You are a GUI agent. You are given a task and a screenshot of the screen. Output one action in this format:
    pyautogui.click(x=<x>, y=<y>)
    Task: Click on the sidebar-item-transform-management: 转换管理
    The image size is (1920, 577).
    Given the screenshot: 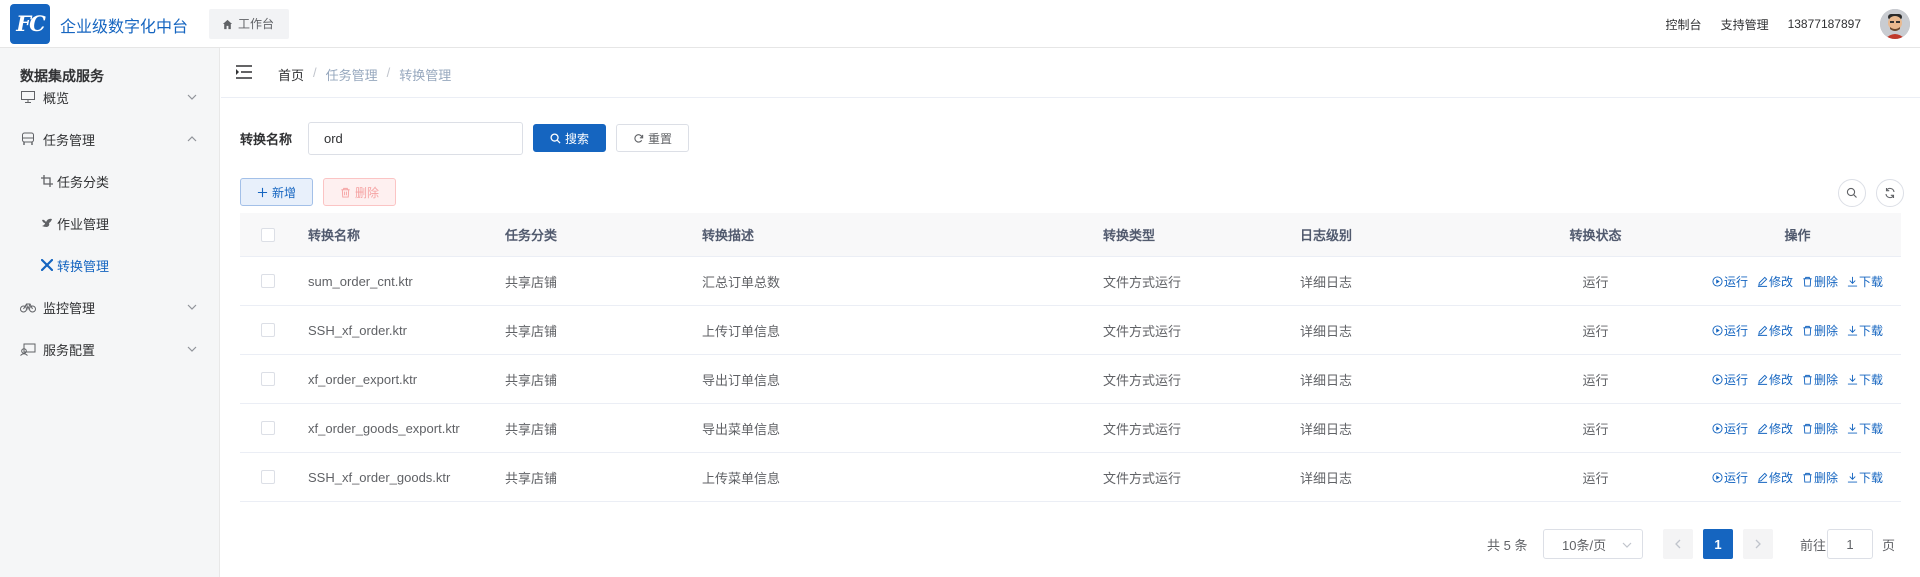 What is the action you would take?
    pyautogui.click(x=110, y=265)
    